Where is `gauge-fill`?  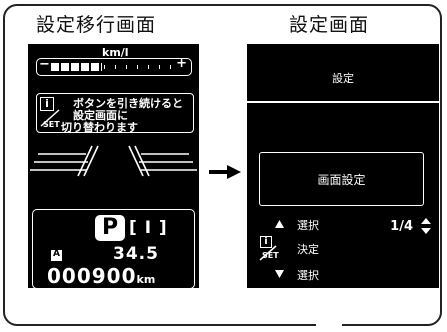
gauge-fill is located at coordinates (76, 67).